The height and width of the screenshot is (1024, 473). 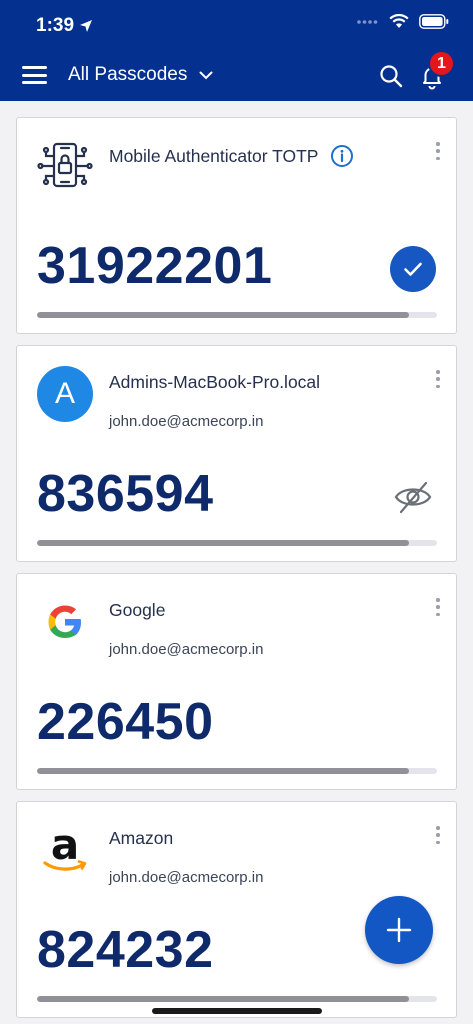 What do you see at coordinates (34, 75) in the screenshot?
I see `menu-icon` at bounding box center [34, 75].